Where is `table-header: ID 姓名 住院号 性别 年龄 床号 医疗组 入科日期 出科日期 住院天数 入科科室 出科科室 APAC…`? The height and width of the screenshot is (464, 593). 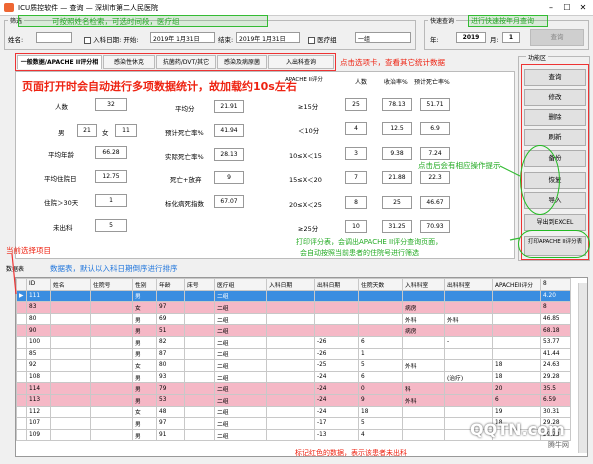 table-header: ID 姓名 住院号 性别 年龄 床号 医疗组 入科日期 出科日期 住院天数 入科科室 出科科室 APAC… is located at coordinates (293, 284).